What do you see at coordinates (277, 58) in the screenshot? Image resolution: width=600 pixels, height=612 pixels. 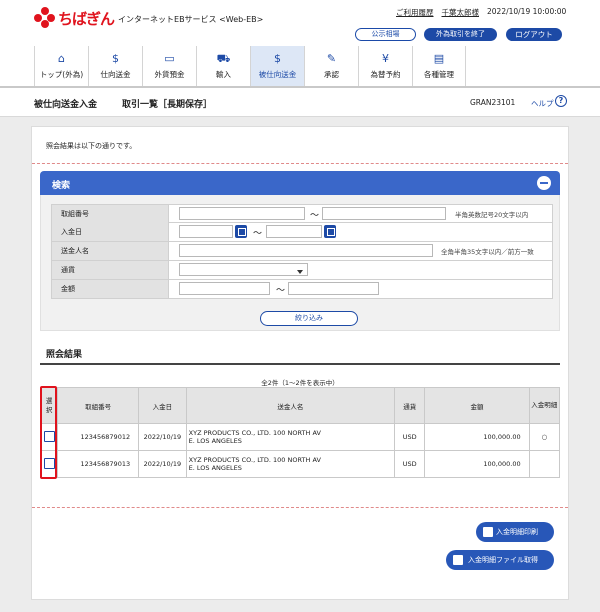 I see `inward-remit-icon: $` at bounding box center [277, 58].